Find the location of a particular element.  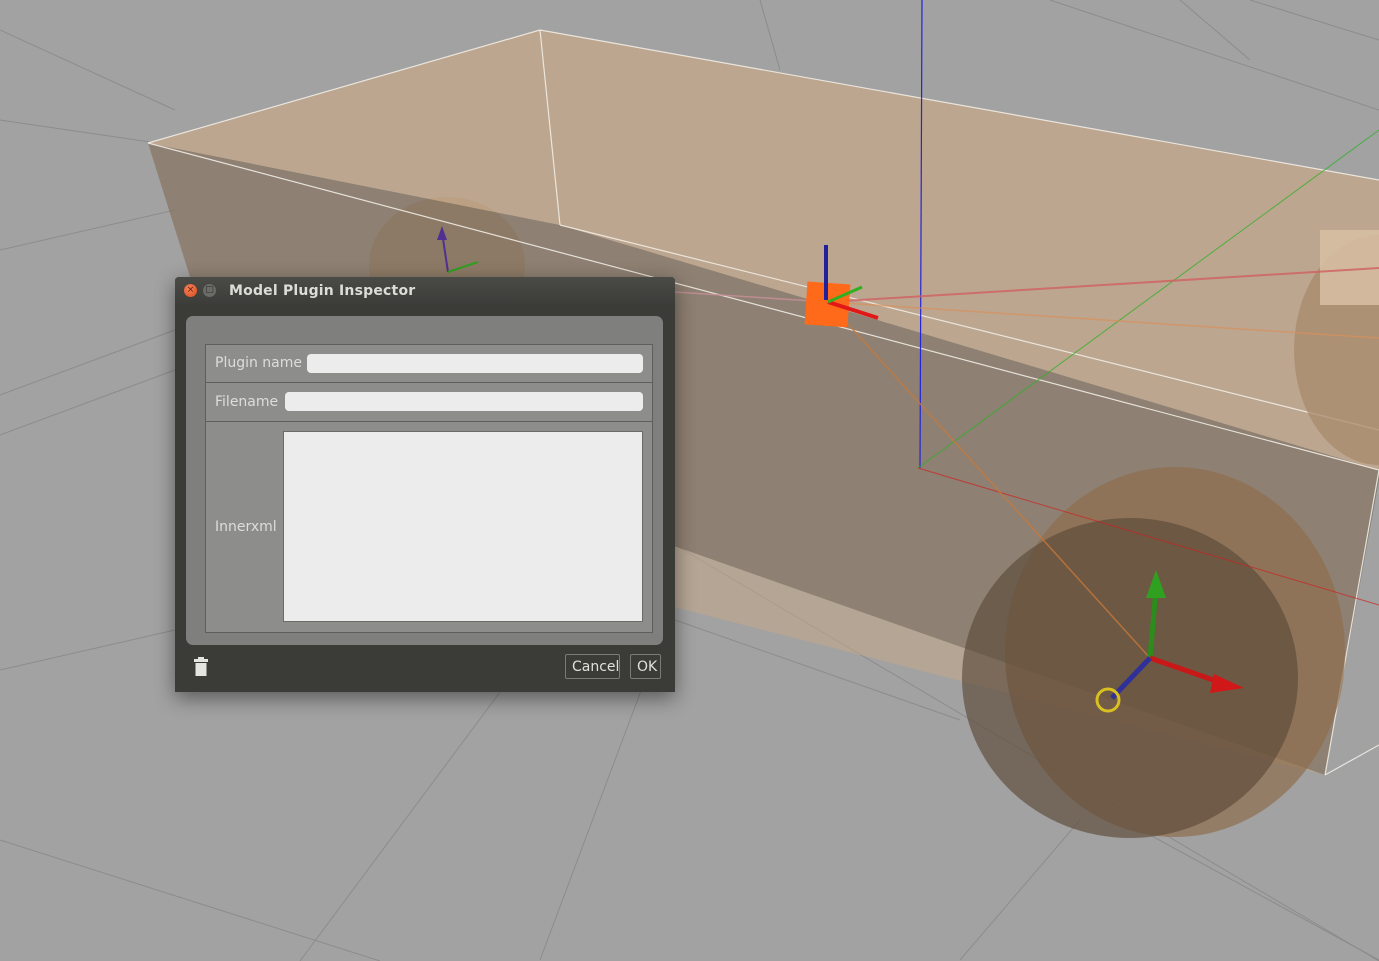

innerxml-textarea is located at coordinates (463, 526).